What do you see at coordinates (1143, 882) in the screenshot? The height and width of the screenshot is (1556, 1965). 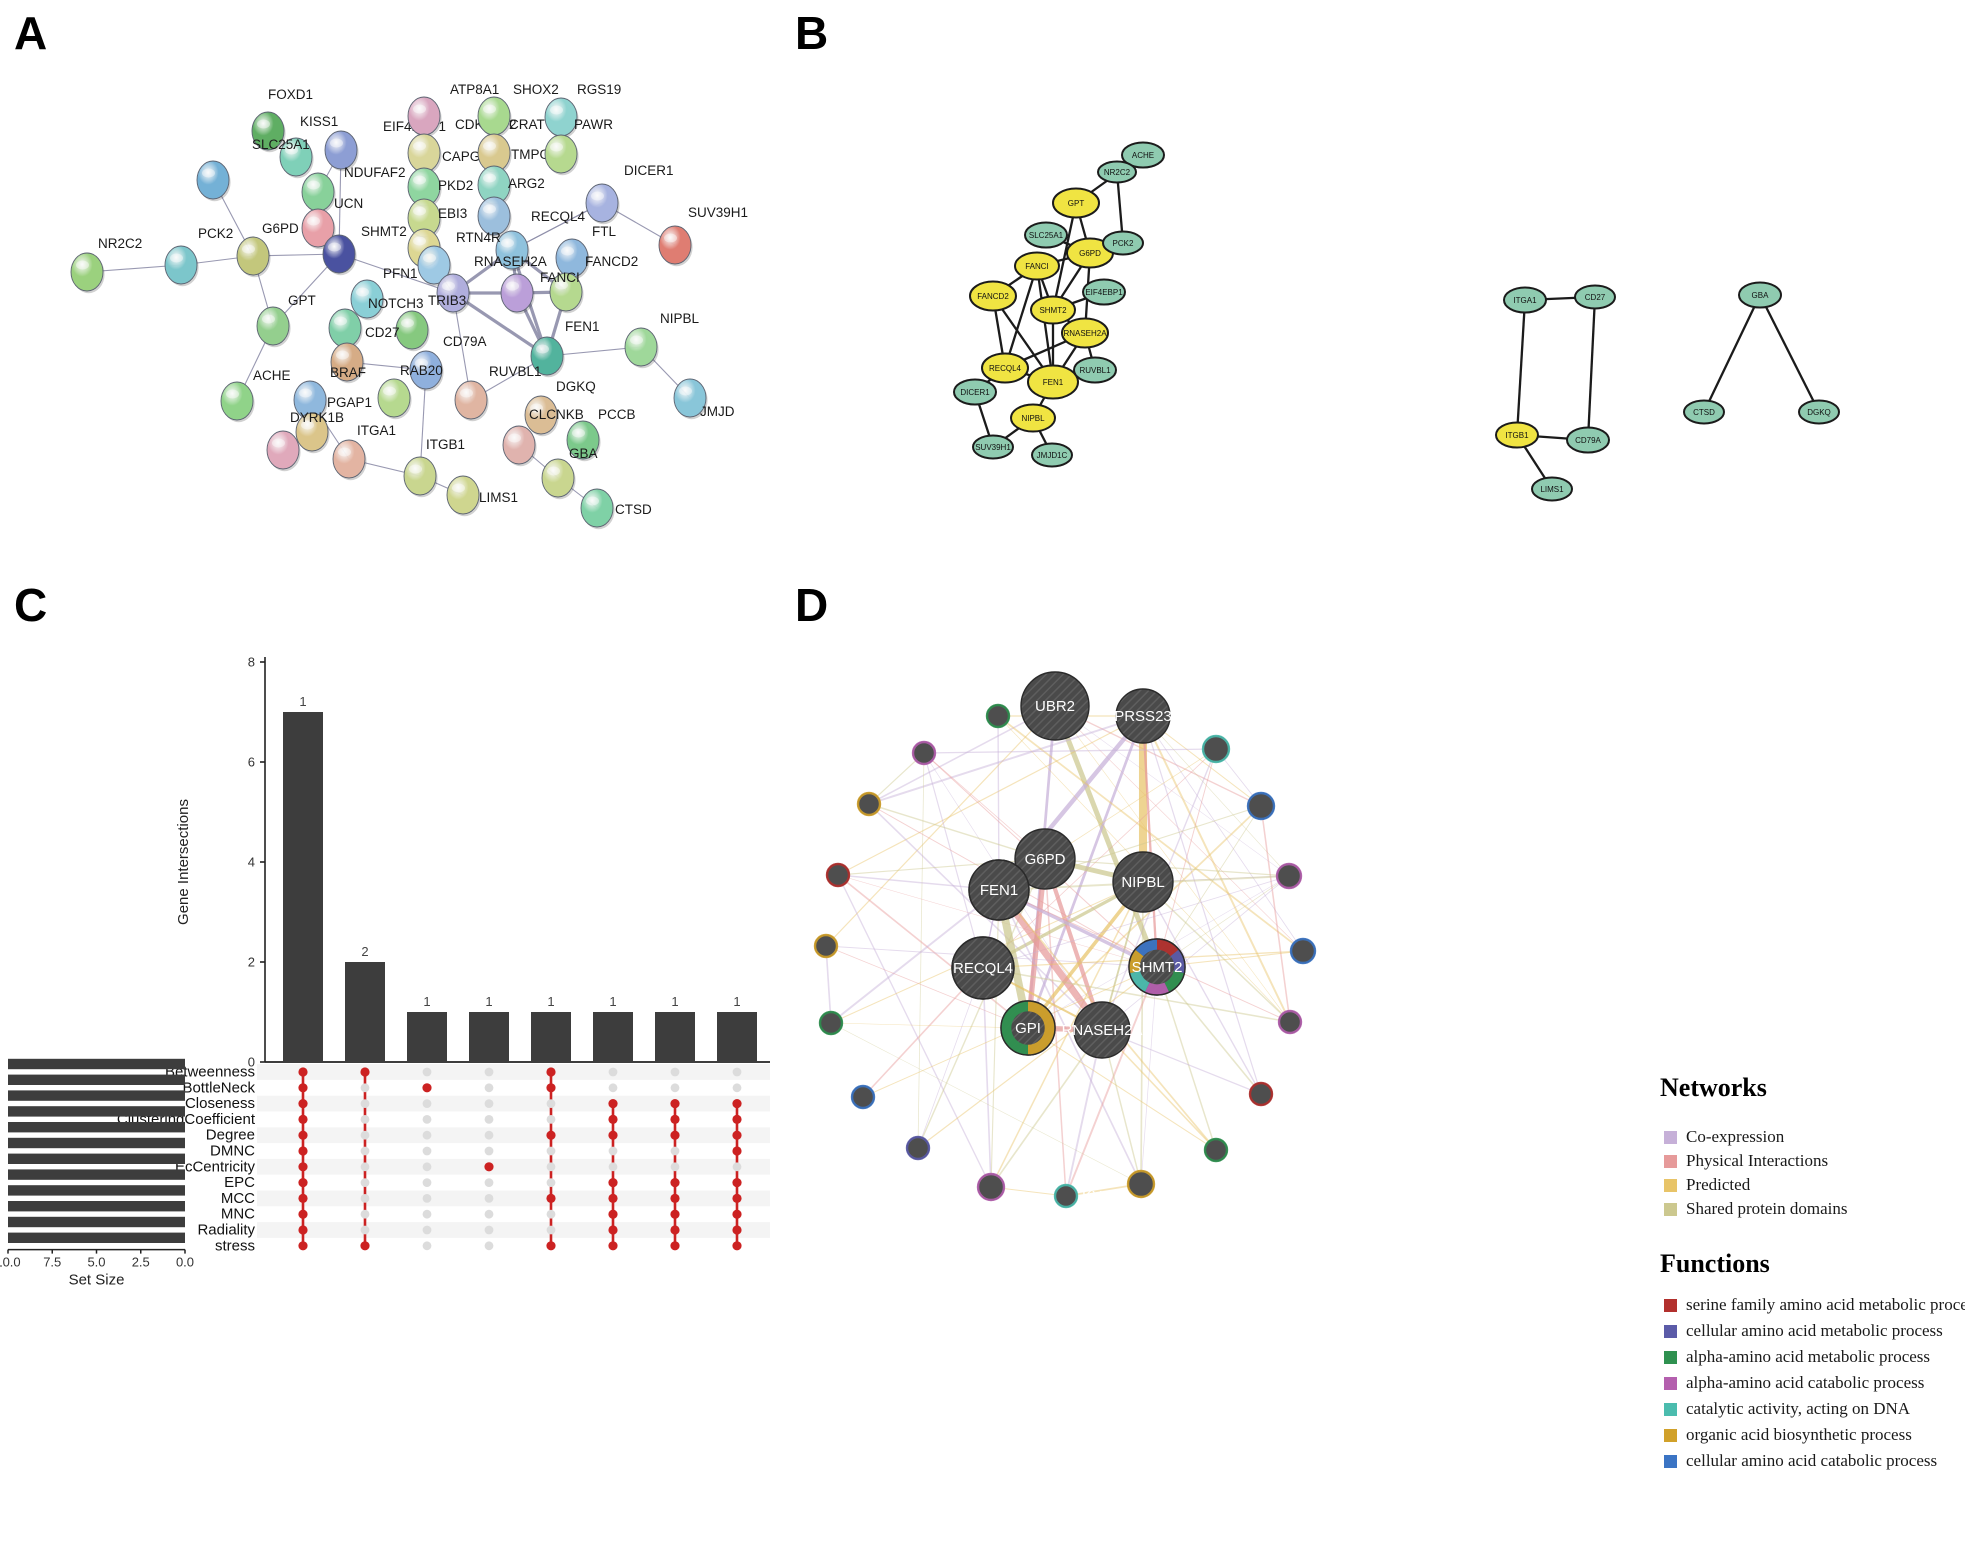 I see `genemania-node: NIPBL` at bounding box center [1143, 882].